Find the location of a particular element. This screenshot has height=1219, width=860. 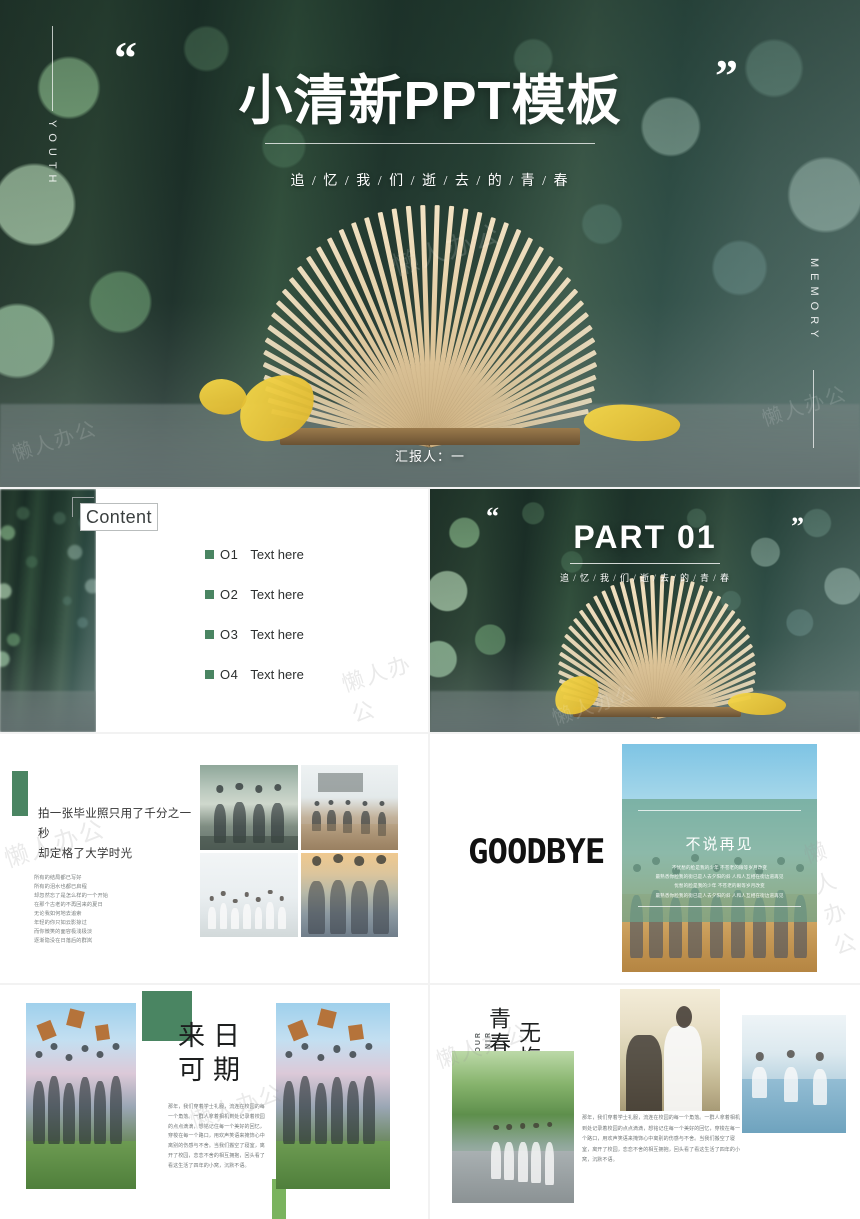

students-talking-photo is located at coordinates (670, 1050).